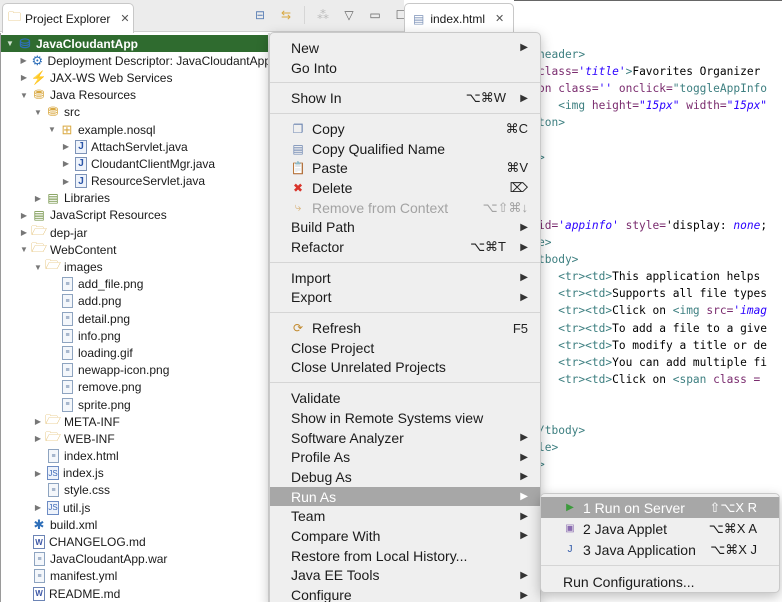 The image size is (782, 602). I want to click on menu-item-debug-as: Debug As ▶, so click(405, 477).